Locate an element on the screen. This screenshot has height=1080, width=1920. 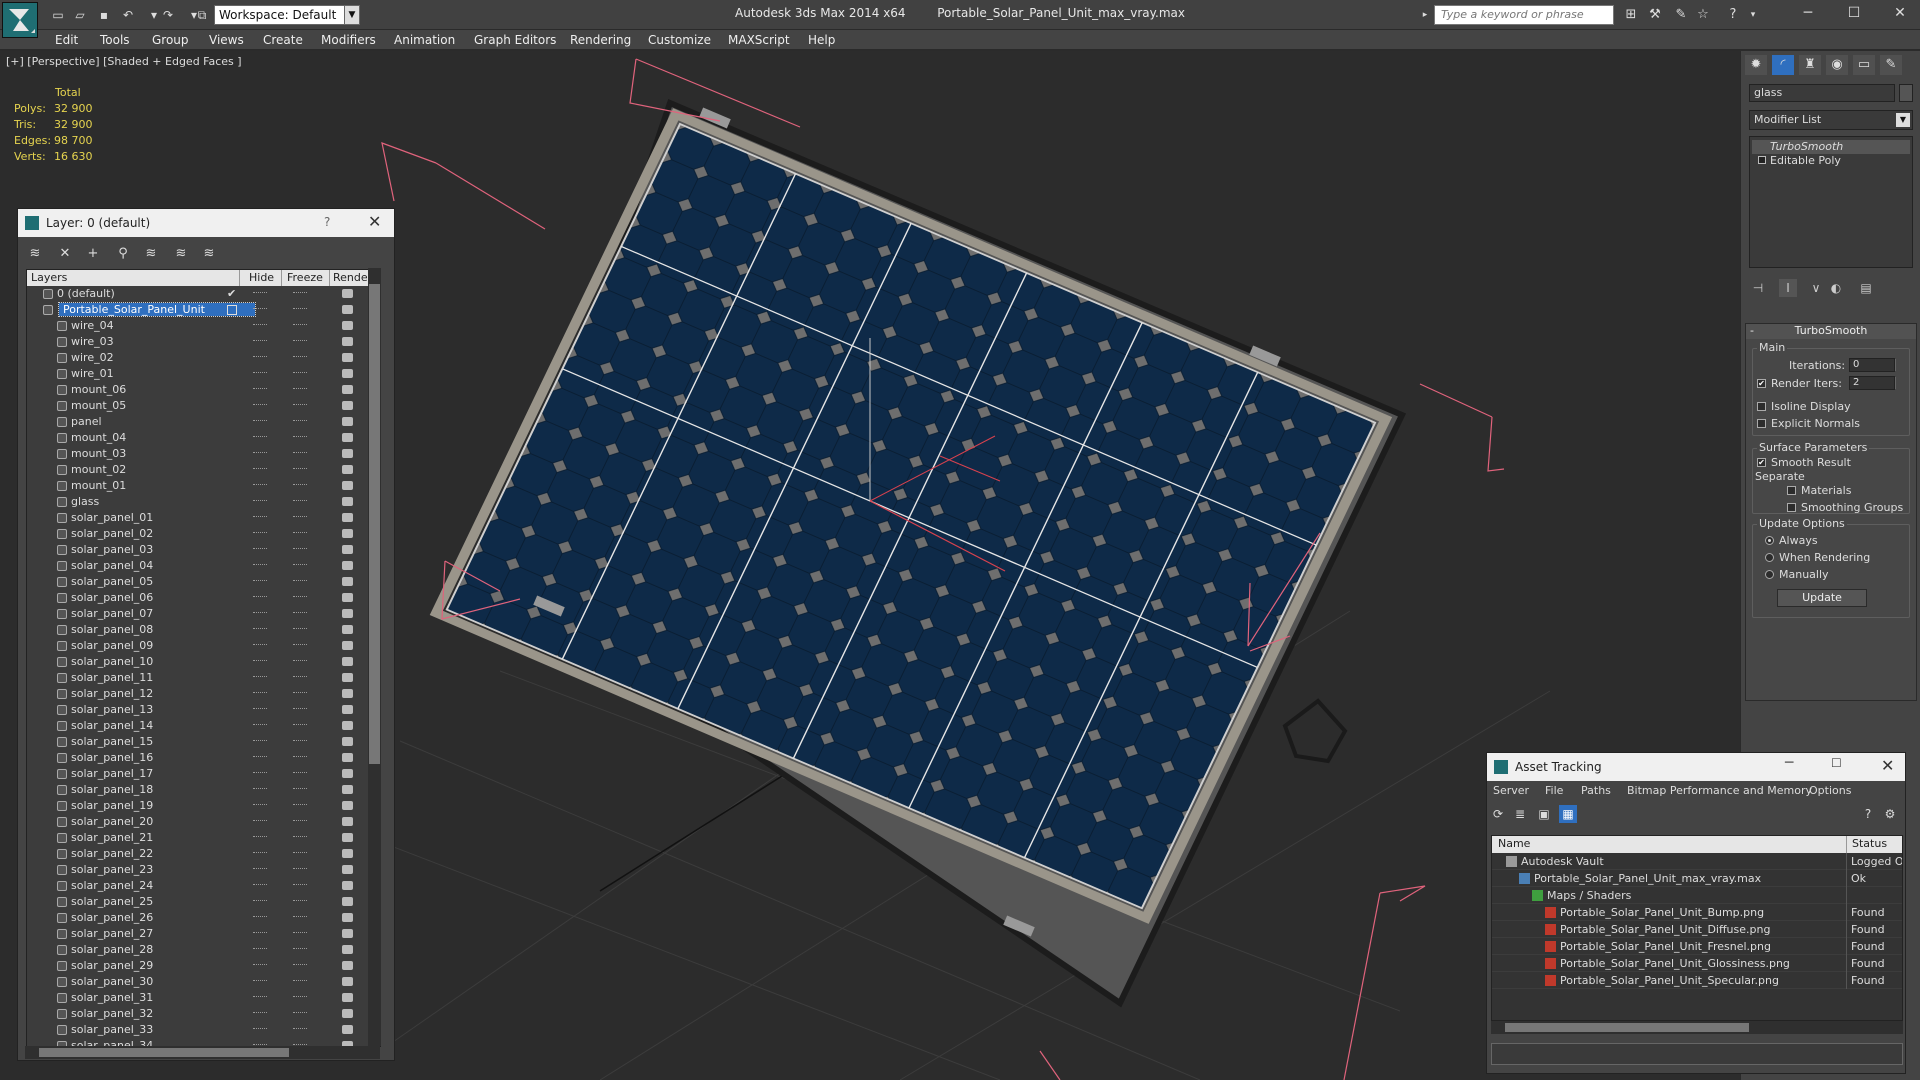
layer-row: solar_panel_02 is located at coordinates (203, 534).